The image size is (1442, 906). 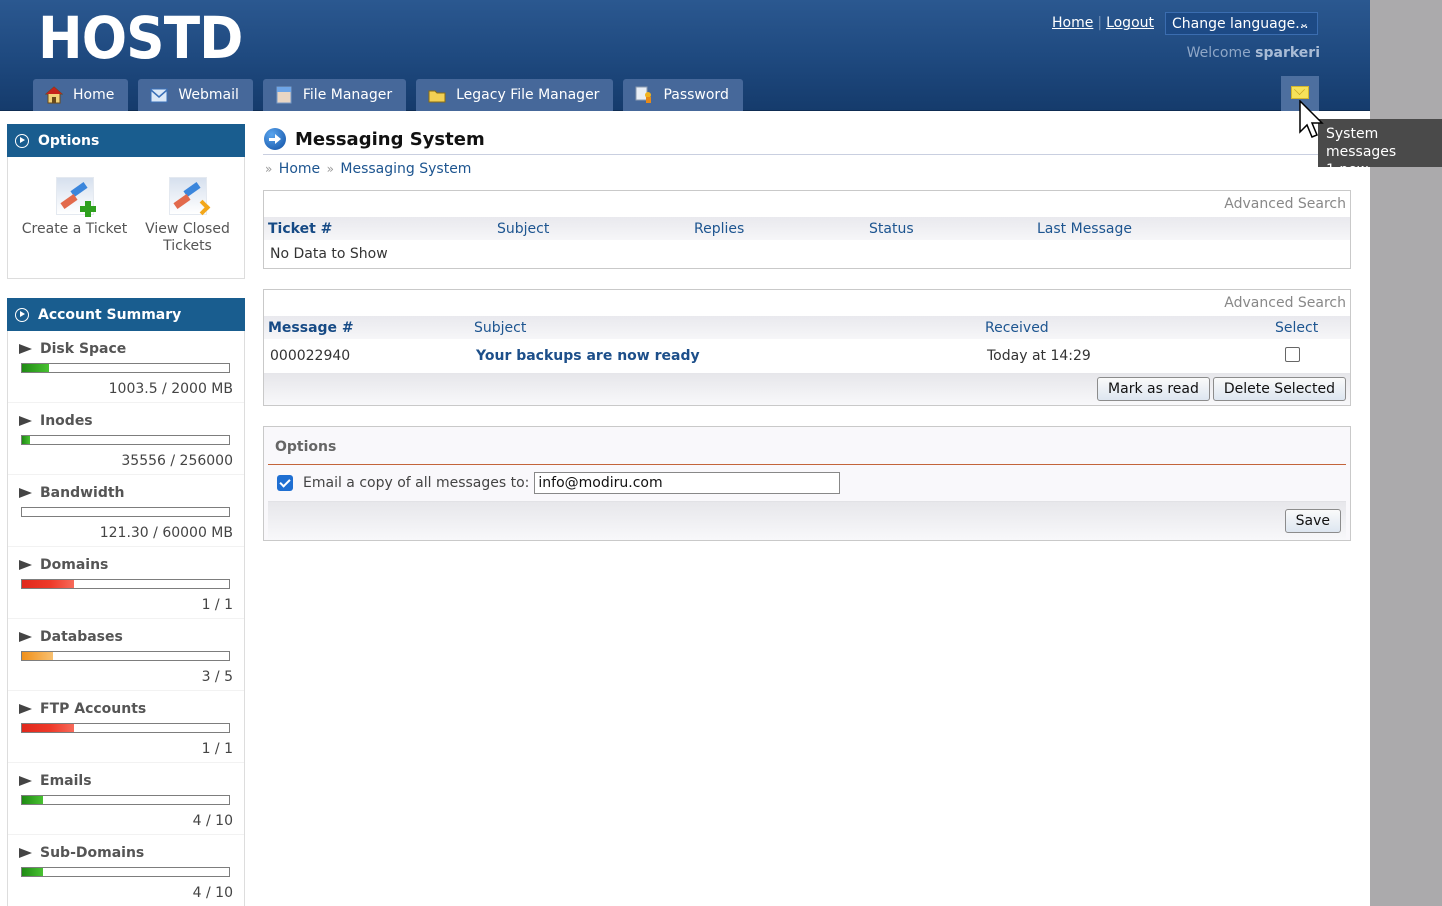 What do you see at coordinates (126, 349) in the screenshot?
I see `stat-title: Disk Space` at bounding box center [126, 349].